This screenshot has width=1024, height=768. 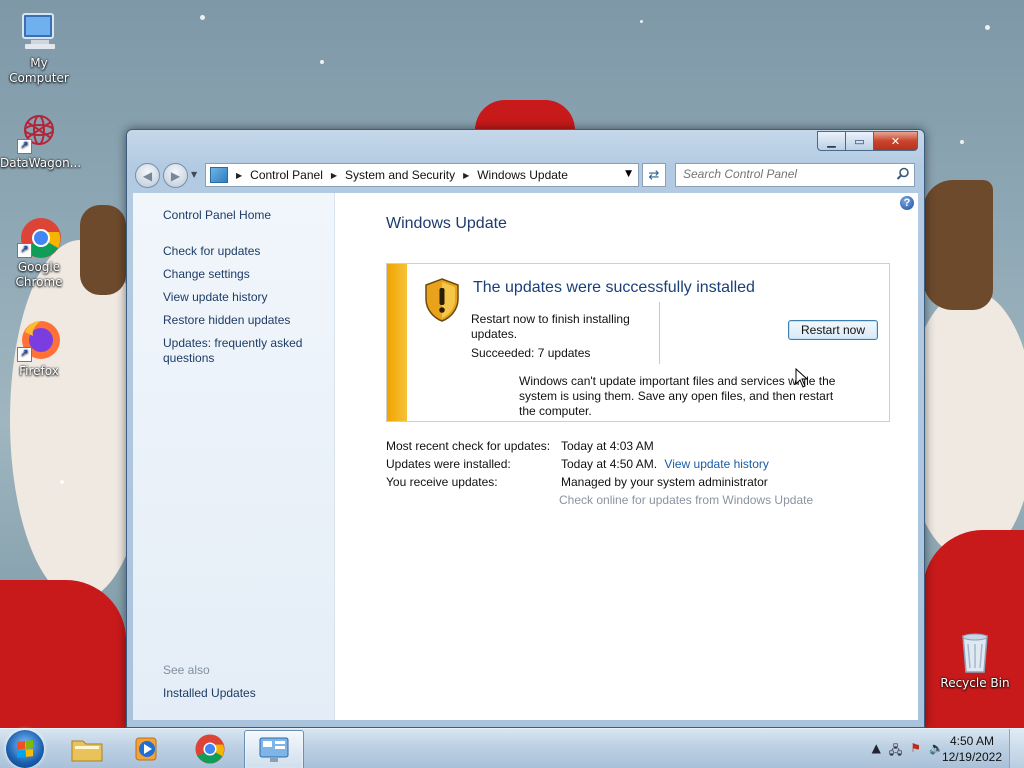 I want to click on desktop-icon-label: Recycle Bin, so click(x=975, y=683).